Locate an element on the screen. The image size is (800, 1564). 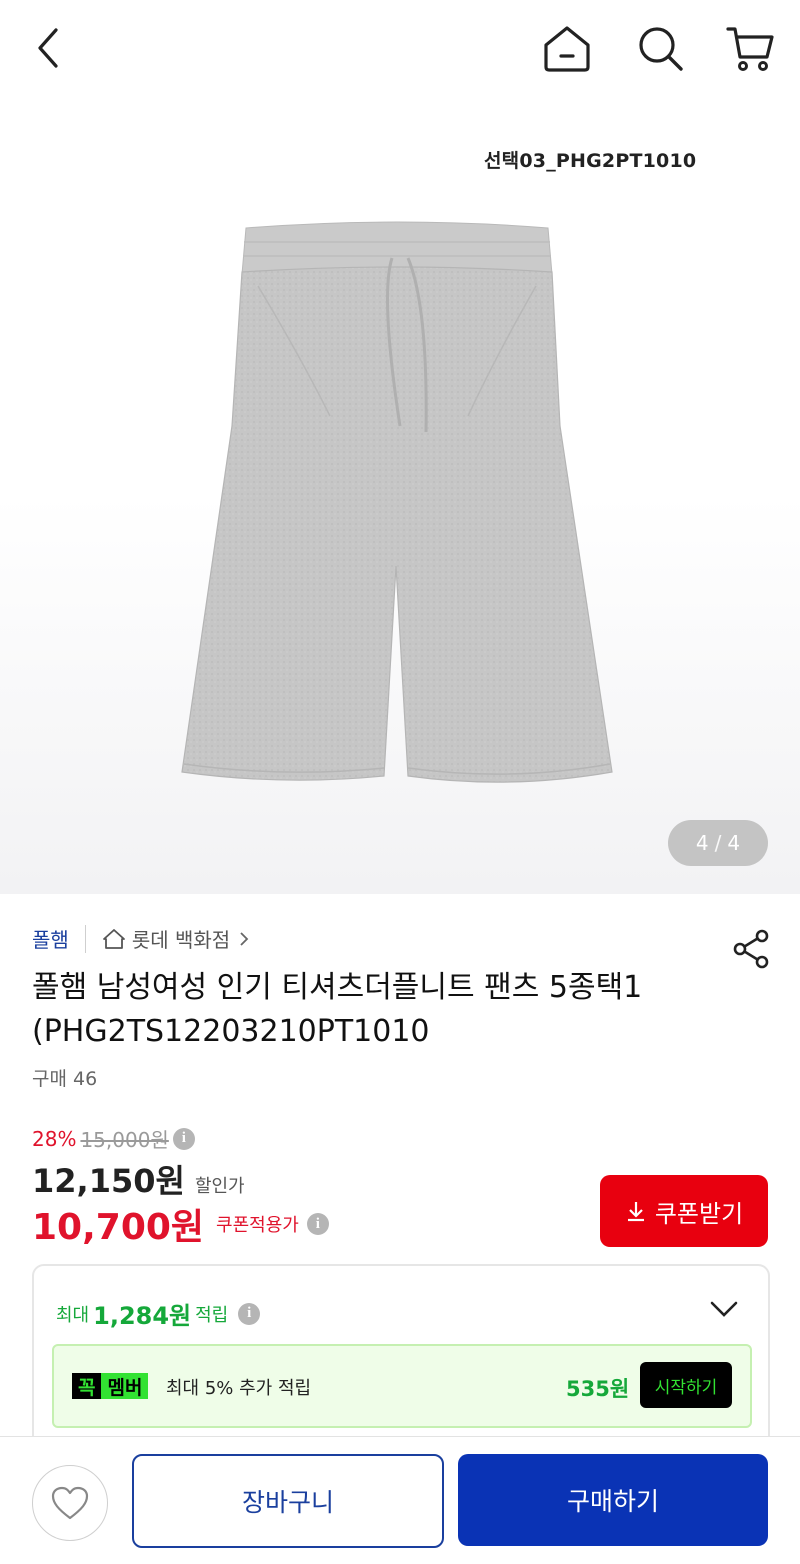
rewards-summary: 최대 1,284원 적립 i is located at coordinates (158, 1313).